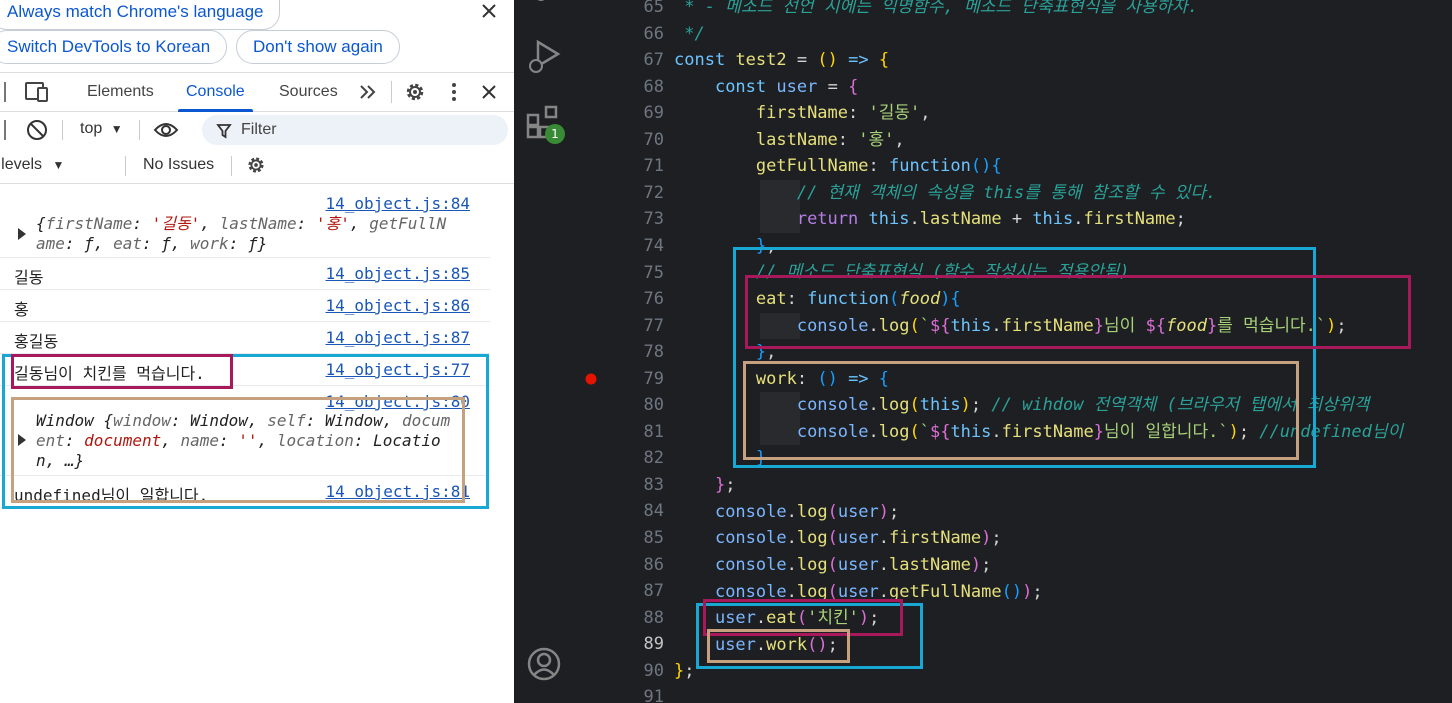 The image size is (1452, 703). I want to click on line-number: 65, so click(653, 8).